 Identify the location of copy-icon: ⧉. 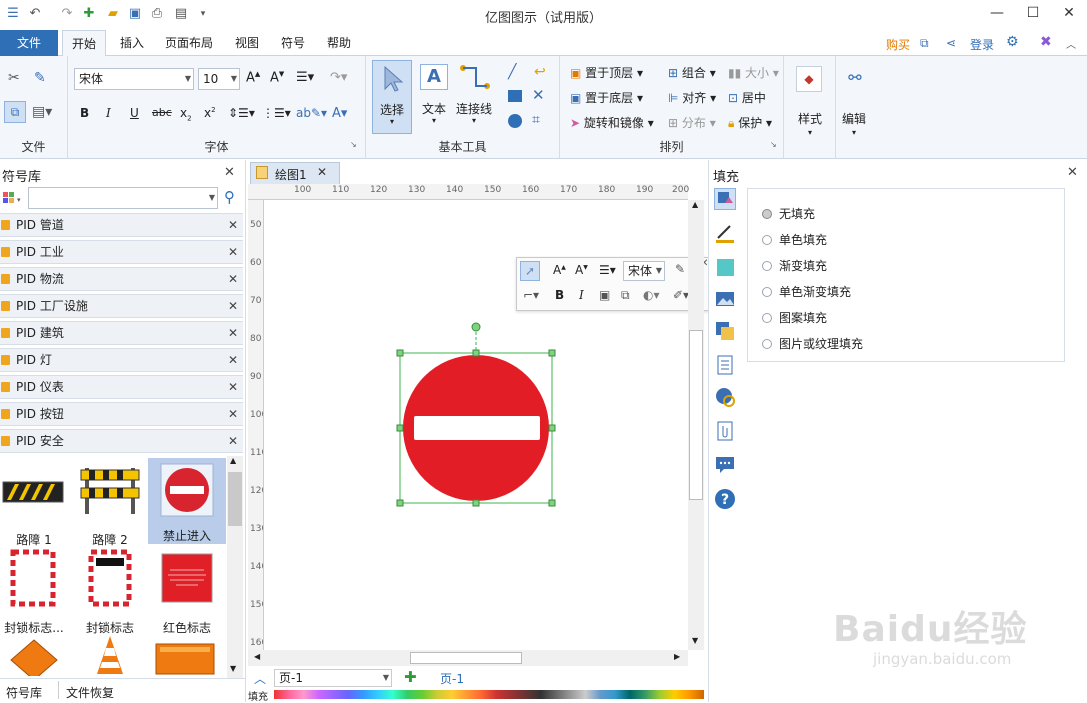
(15, 112).